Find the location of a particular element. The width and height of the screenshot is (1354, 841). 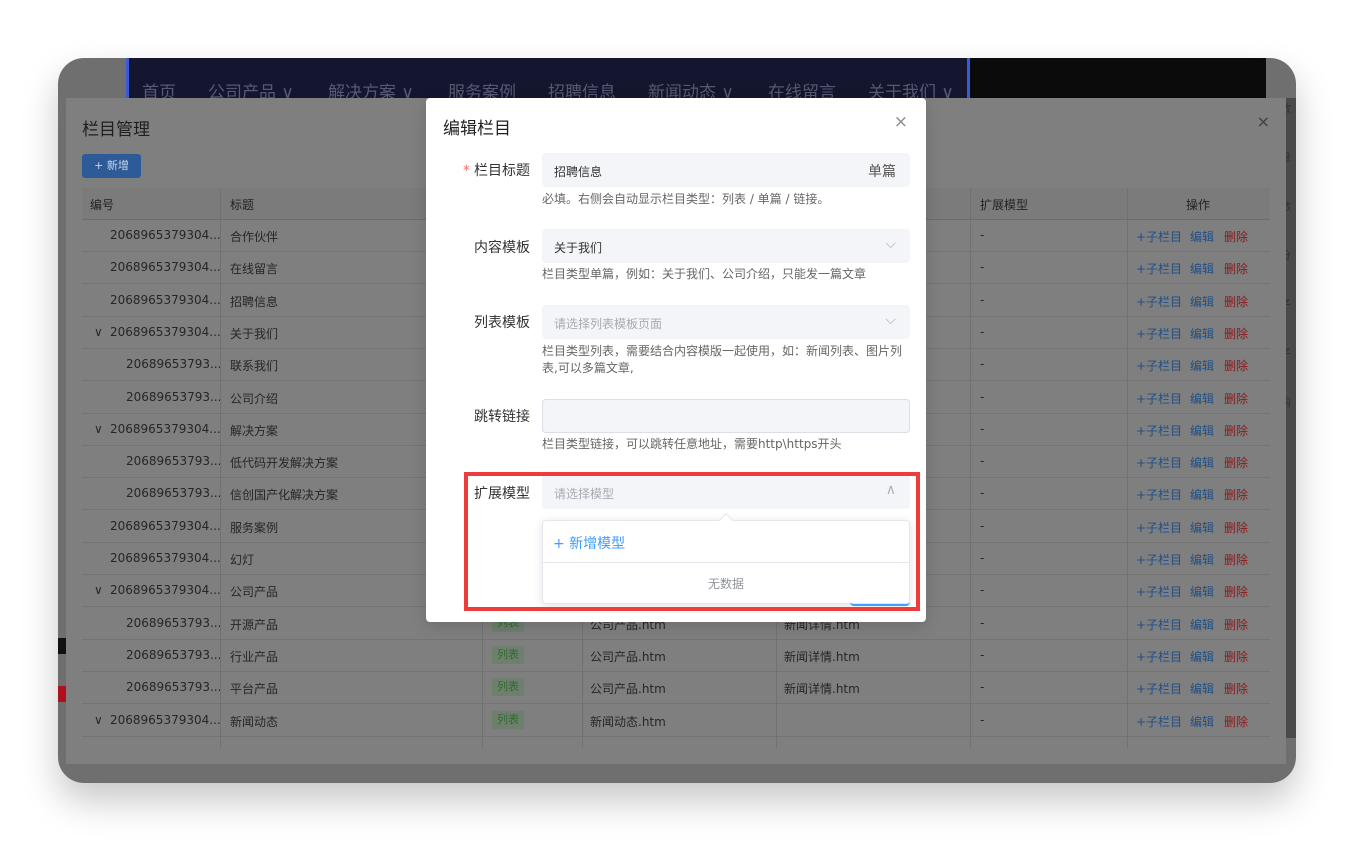

column-title-input: 招聘信息 单篇 is located at coordinates (726, 170).